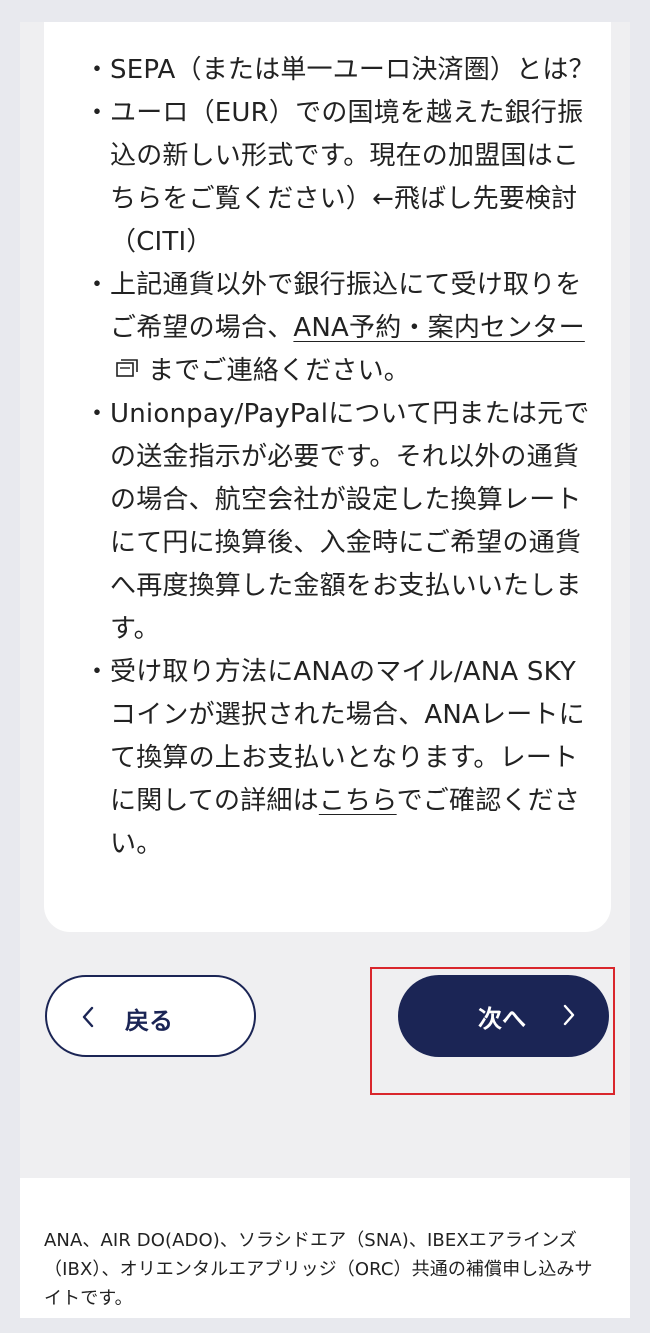 Image resolution: width=650 pixels, height=1333 pixels. What do you see at coordinates (127, 369) in the screenshot?
I see `external-link-icon` at bounding box center [127, 369].